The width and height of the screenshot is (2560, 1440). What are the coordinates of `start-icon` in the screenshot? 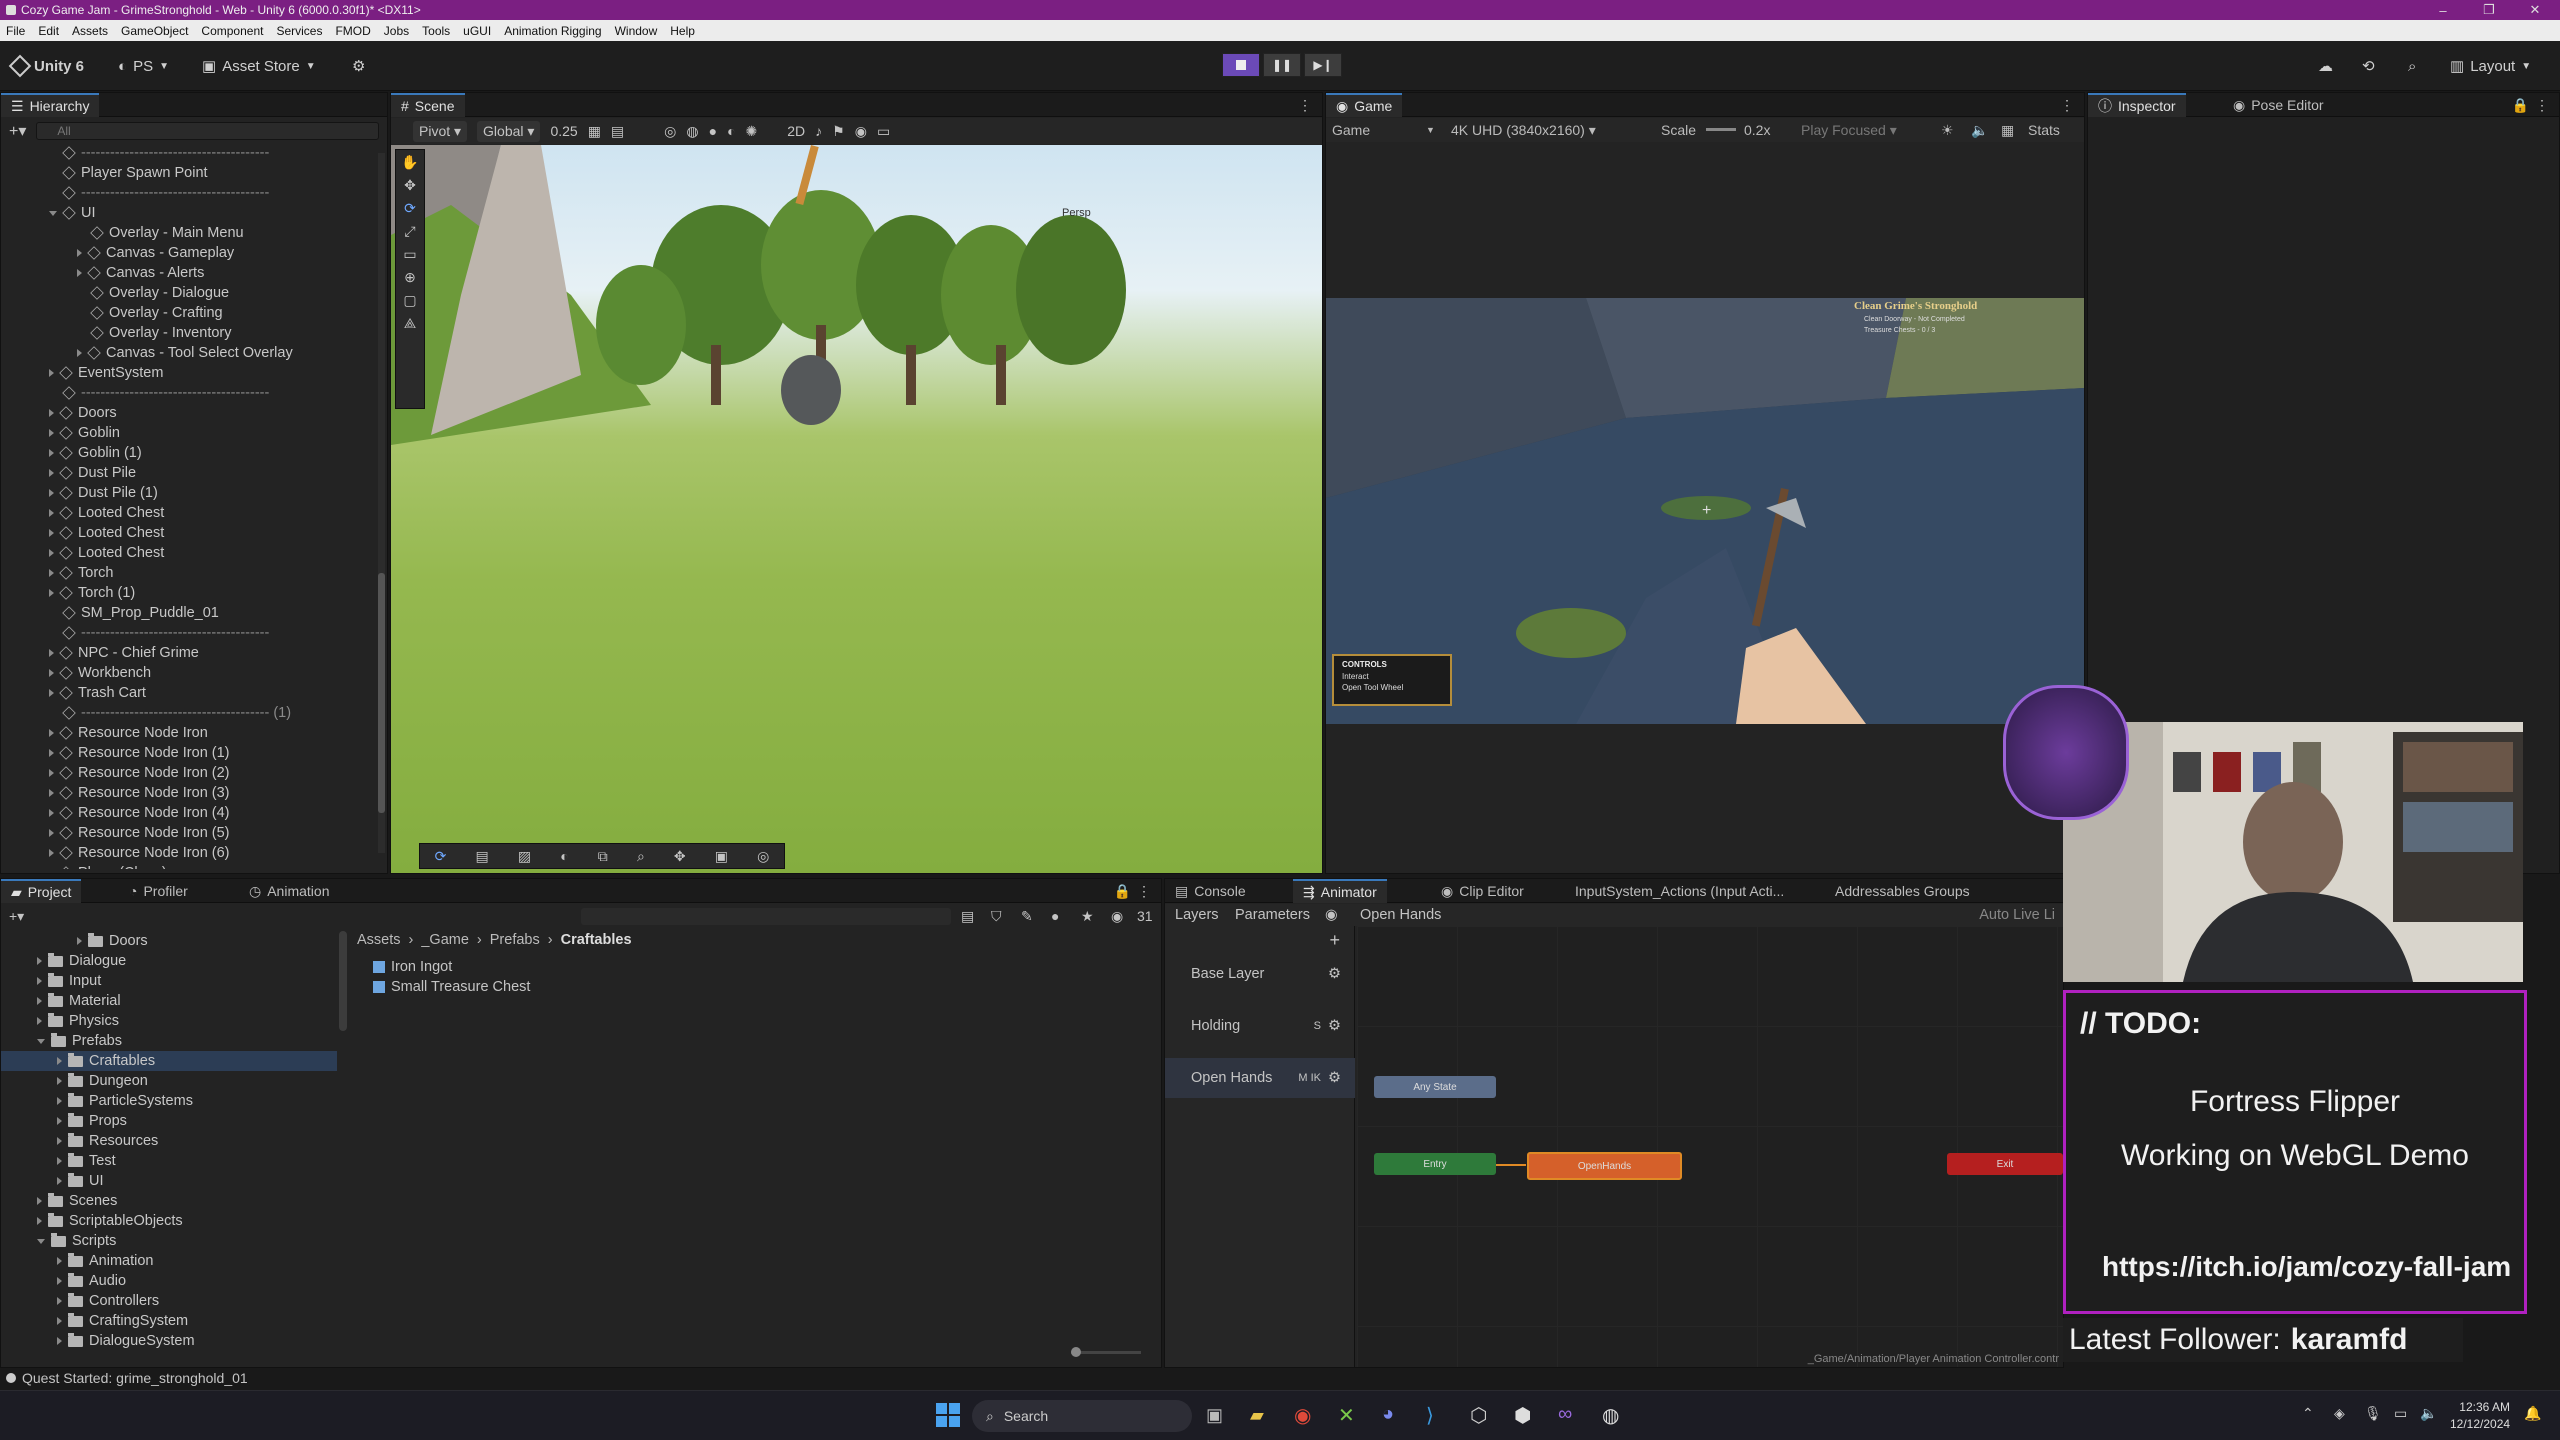 It's located at (948, 1415).